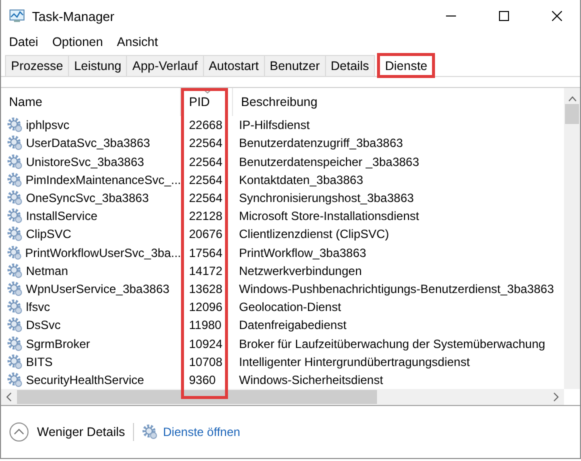  I want to click on description-cell-text: Synchronisierungshost_3ba3863, so click(326, 197).